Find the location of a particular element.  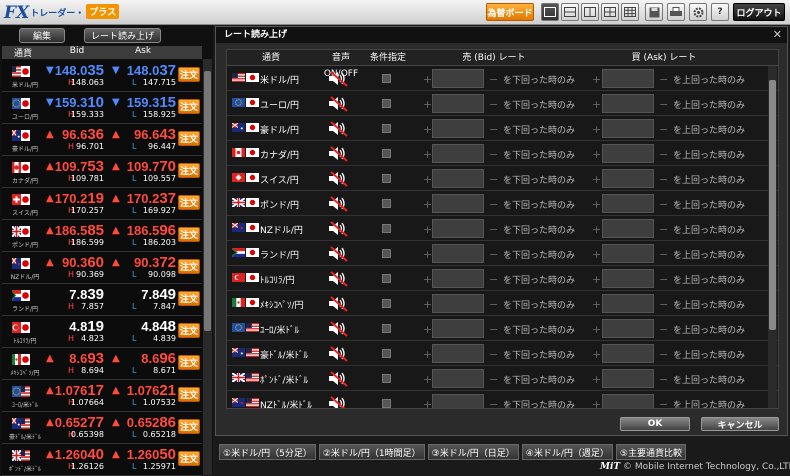

chart-tab: ②米ドル/円（1時間足） is located at coordinates (371, 452).